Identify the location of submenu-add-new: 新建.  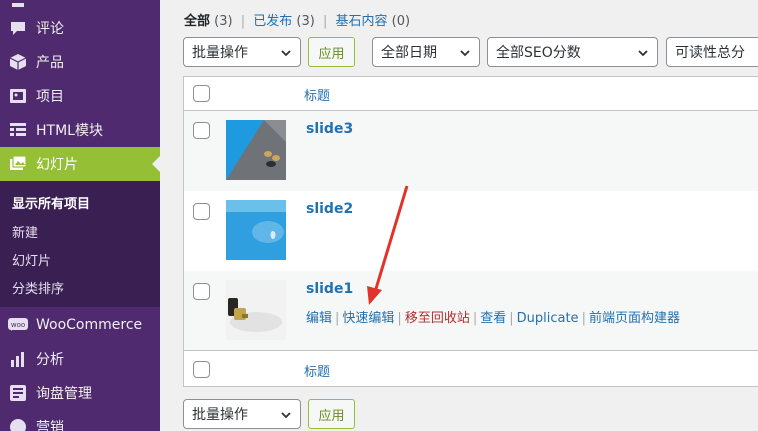
(25, 231).